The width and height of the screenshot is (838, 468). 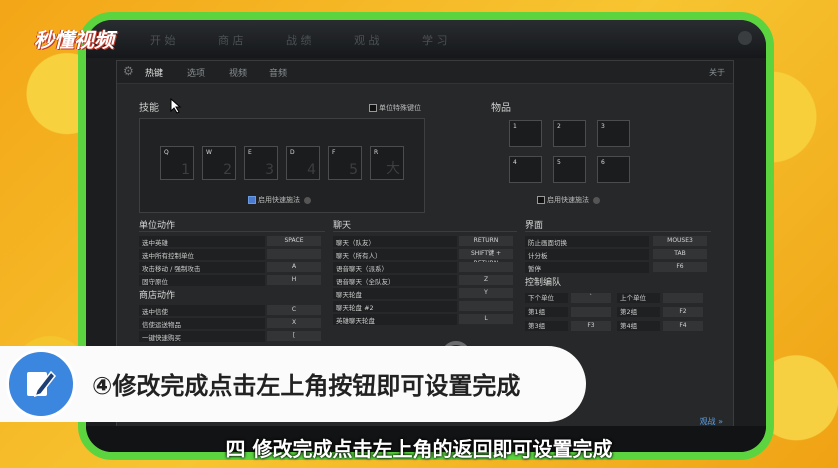 What do you see at coordinates (306, 386) in the screenshot?
I see `step-instruction: ④修改完成点击左上角按钮即可设置完成` at bounding box center [306, 386].